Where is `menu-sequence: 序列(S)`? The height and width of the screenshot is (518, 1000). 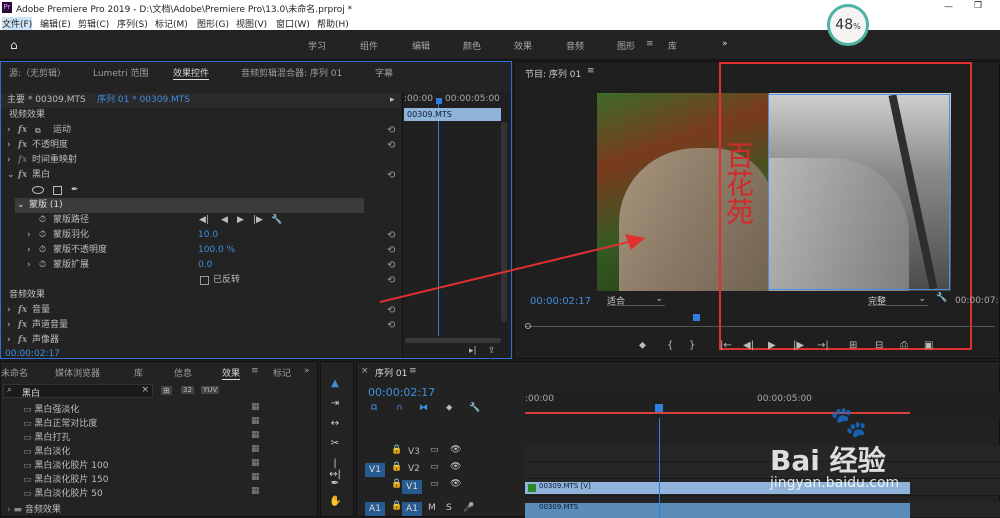
menu-sequence: 序列(S) is located at coordinates (132, 23).